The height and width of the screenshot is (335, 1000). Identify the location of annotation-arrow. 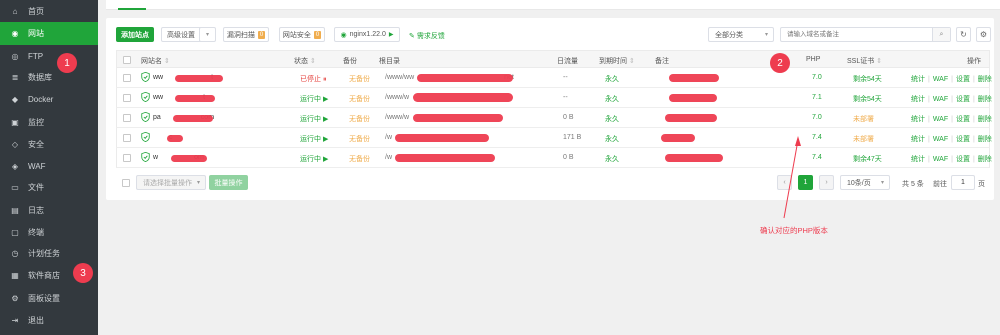
(792, 177).